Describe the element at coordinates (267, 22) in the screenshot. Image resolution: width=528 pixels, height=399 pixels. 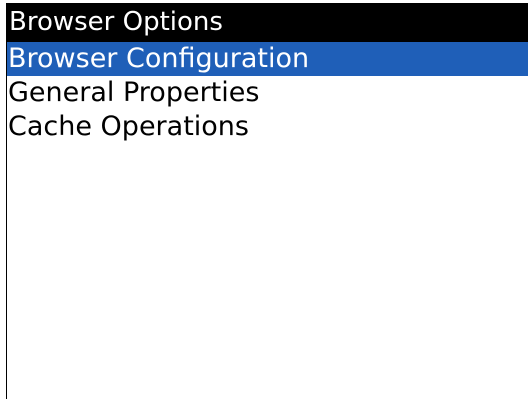
I see `screen-title: Browser Options` at that location.